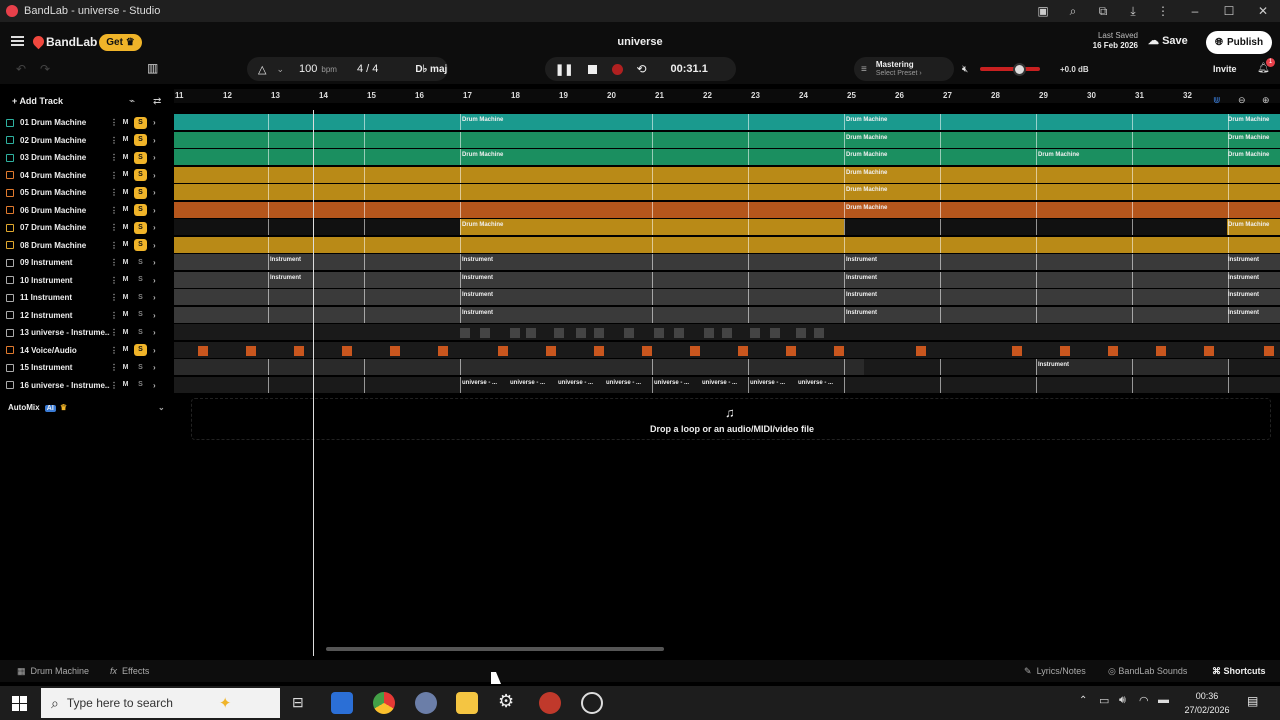  I want to click on zoom-in-icon: ⊕, so click(1266, 100).